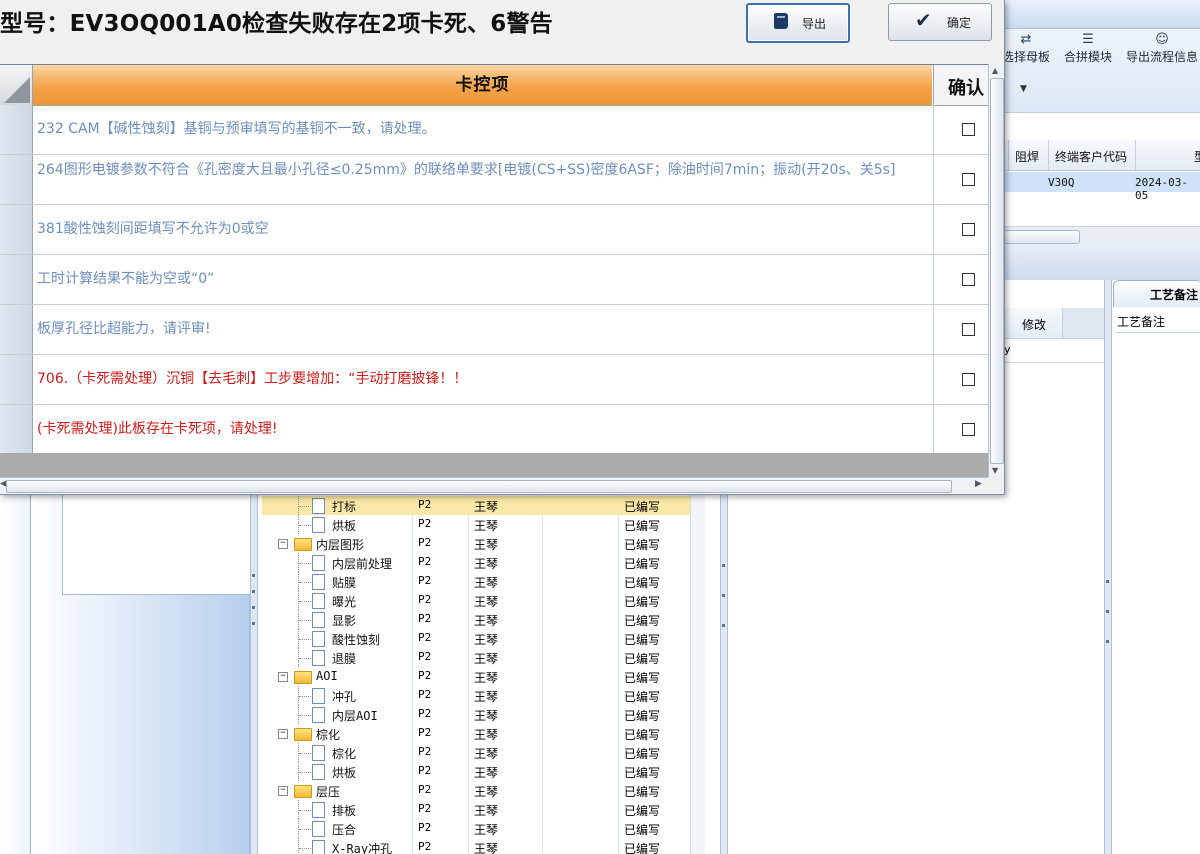 The width and height of the screenshot is (1200, 854). Describe the element at coordinates (1083, 323) in the screenshot. I see `empty-column-header` at that location.